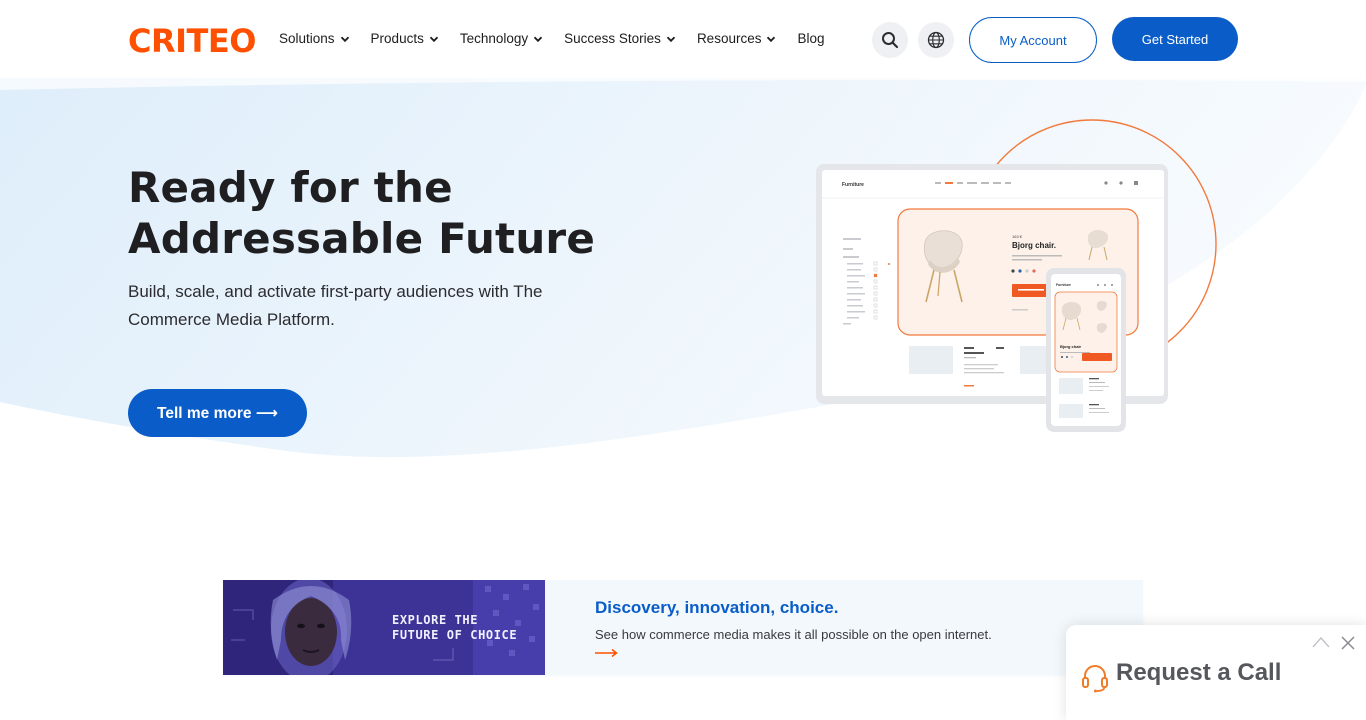  What do you see at coordinates (397, 38) in the screenshot?
I see `nav-item-label: Products` at bounding box center [397, 38].